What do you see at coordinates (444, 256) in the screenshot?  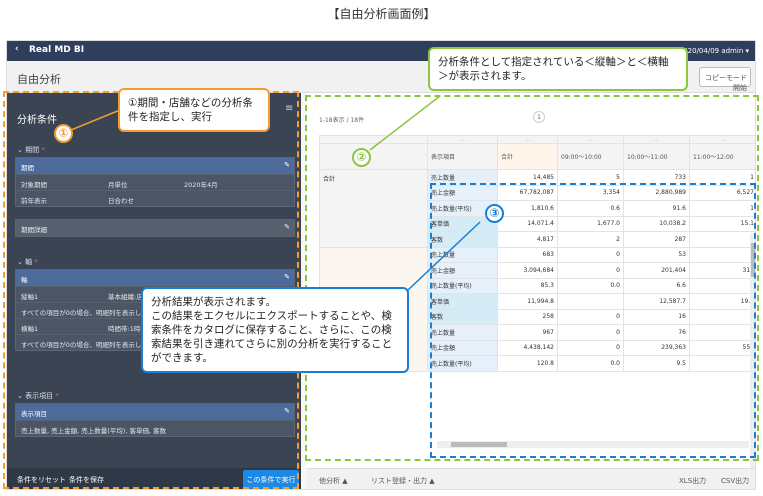 I see `leader-three` at bounding box center [444, 256].